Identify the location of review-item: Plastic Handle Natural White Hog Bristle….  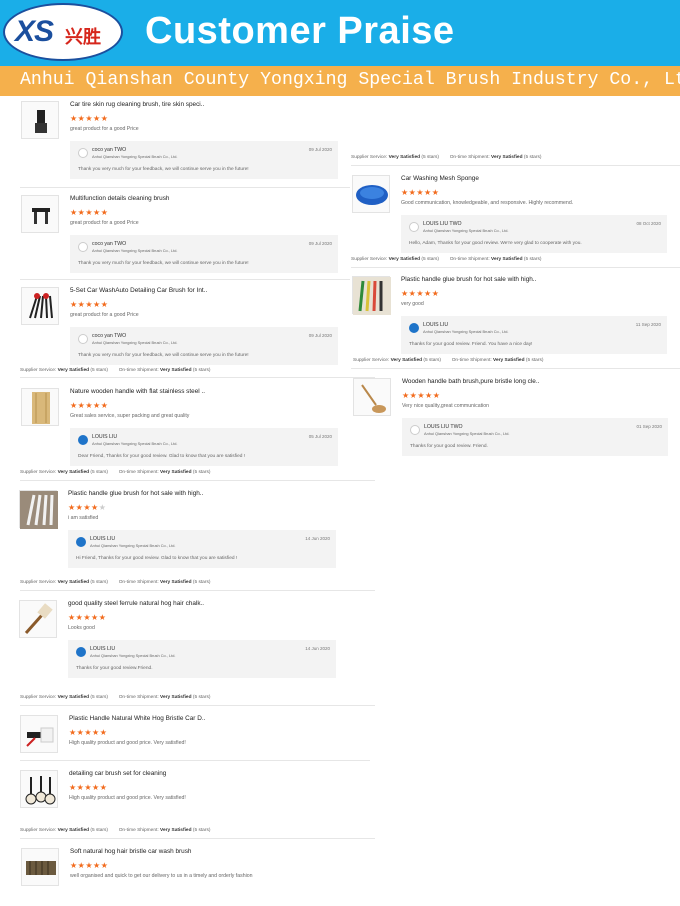
(185, 735).